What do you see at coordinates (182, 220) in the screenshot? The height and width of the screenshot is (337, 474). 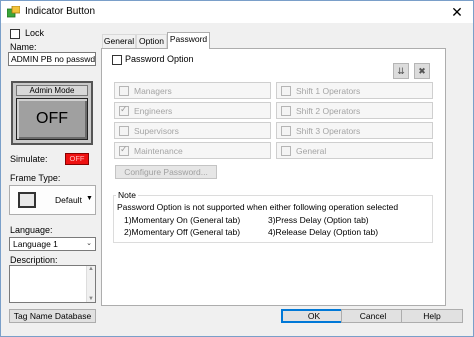 I see `note-item: 1)Momentary On (General tab)` at bounding box center [182, 220].